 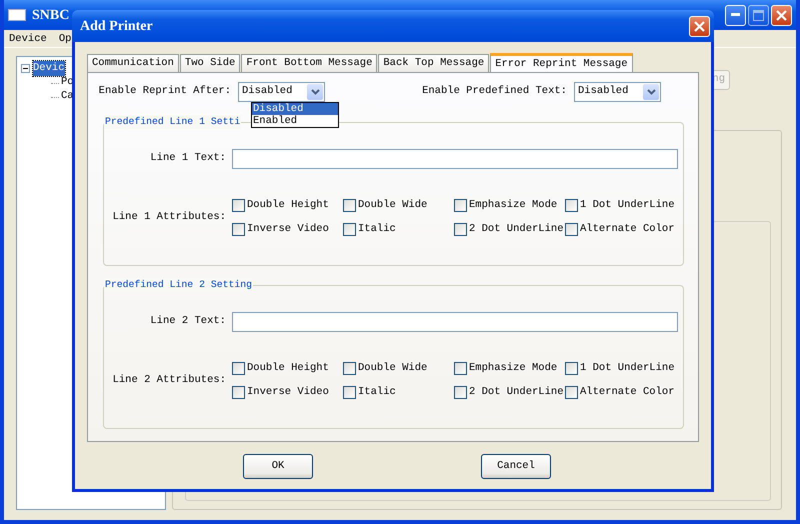 I want to click on maximize-icon, so click(x=758, y=15).